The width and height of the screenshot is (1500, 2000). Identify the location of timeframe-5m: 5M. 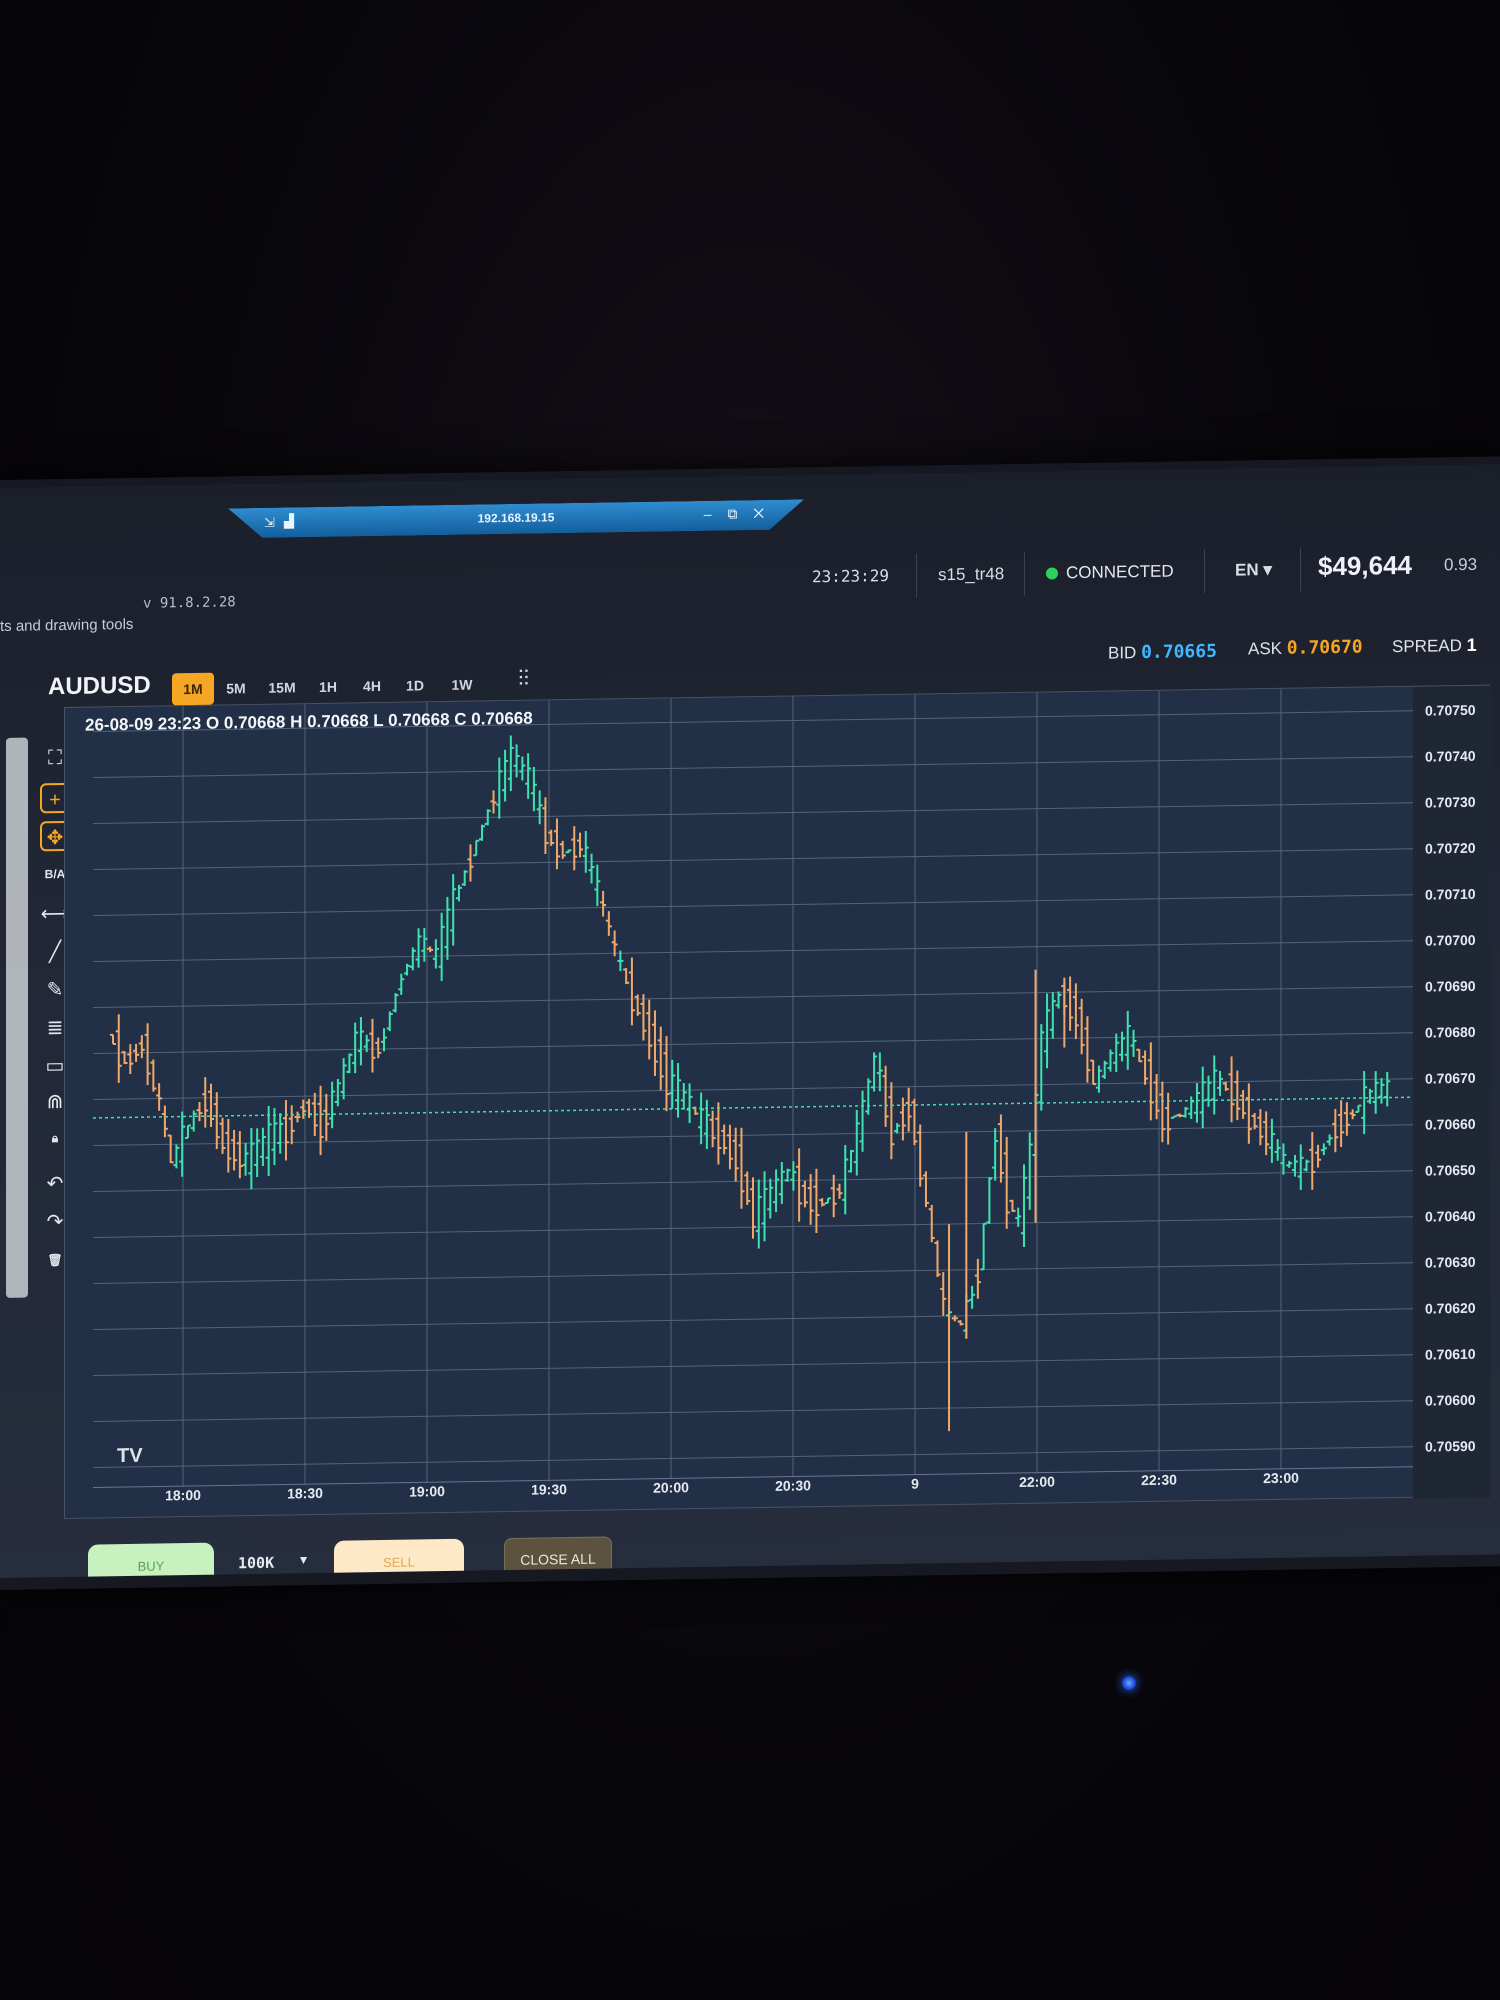
(236, 688).